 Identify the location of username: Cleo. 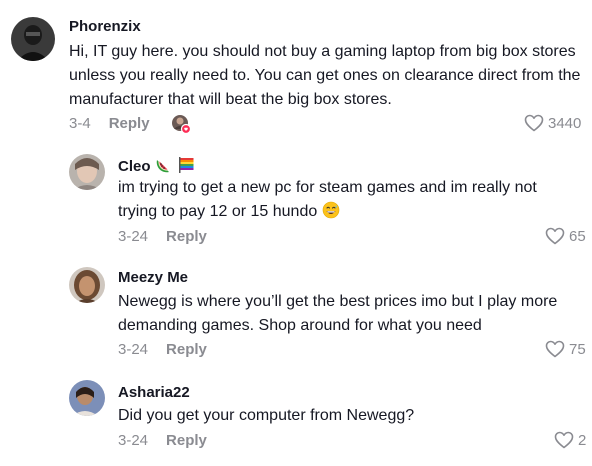
(156, 167).